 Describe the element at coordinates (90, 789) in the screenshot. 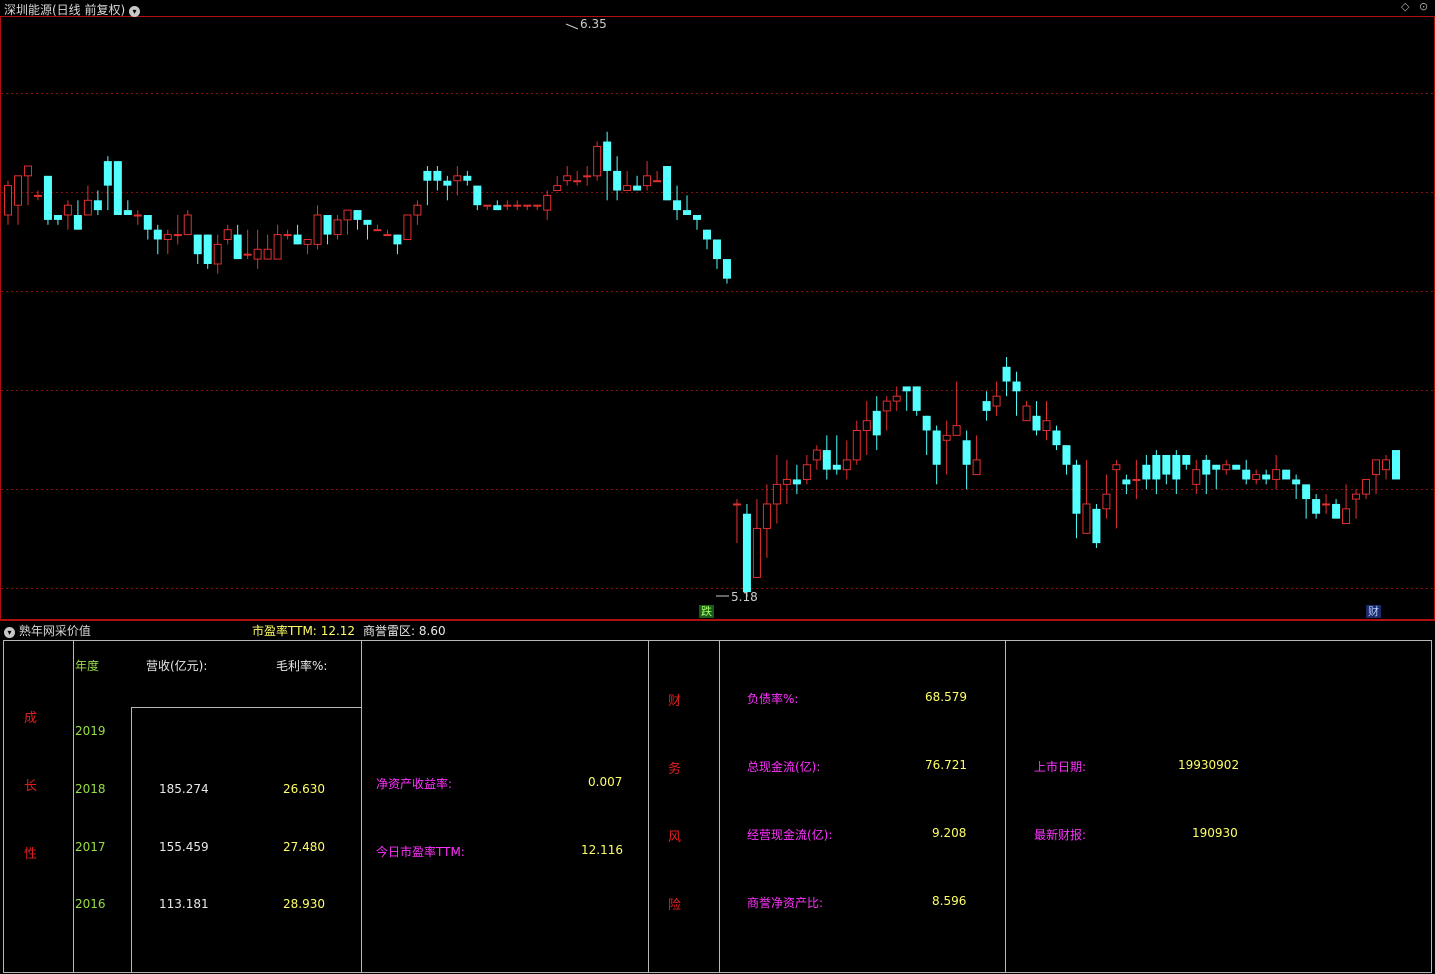

I see `row-year: 2018` at that location.